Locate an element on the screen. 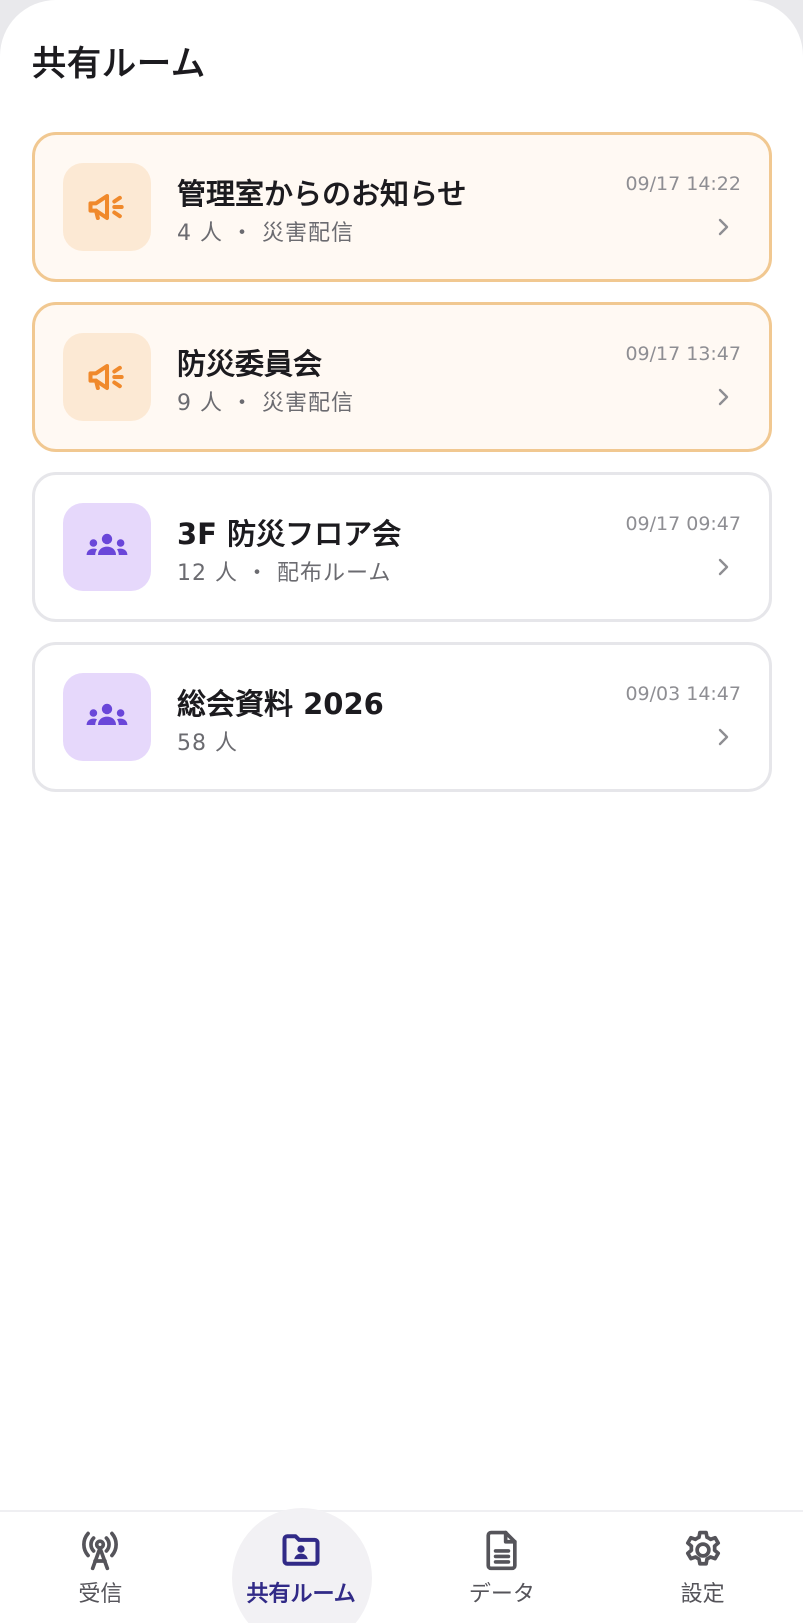 This screenshot has height=1623, width=803. nav-item-inbox: 受信 is located at coordinates (100, 1567).